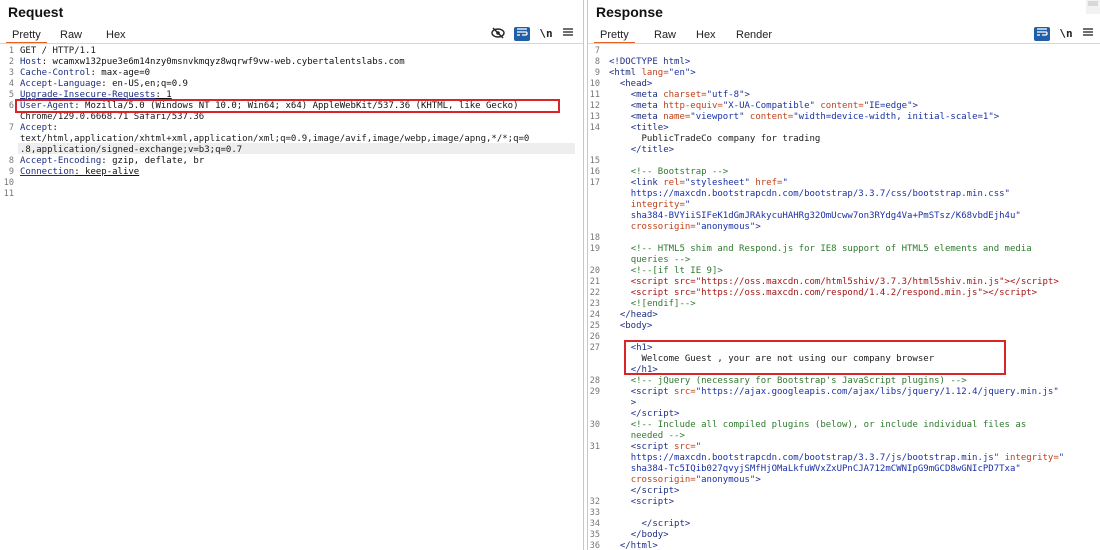 The height and width of the screenshot is (550, 1100). What do you see at coordinates (844, 227) in the screenshot?
I see `response-line: crossorigin="anonymous">` at bounding box center [844, 227].